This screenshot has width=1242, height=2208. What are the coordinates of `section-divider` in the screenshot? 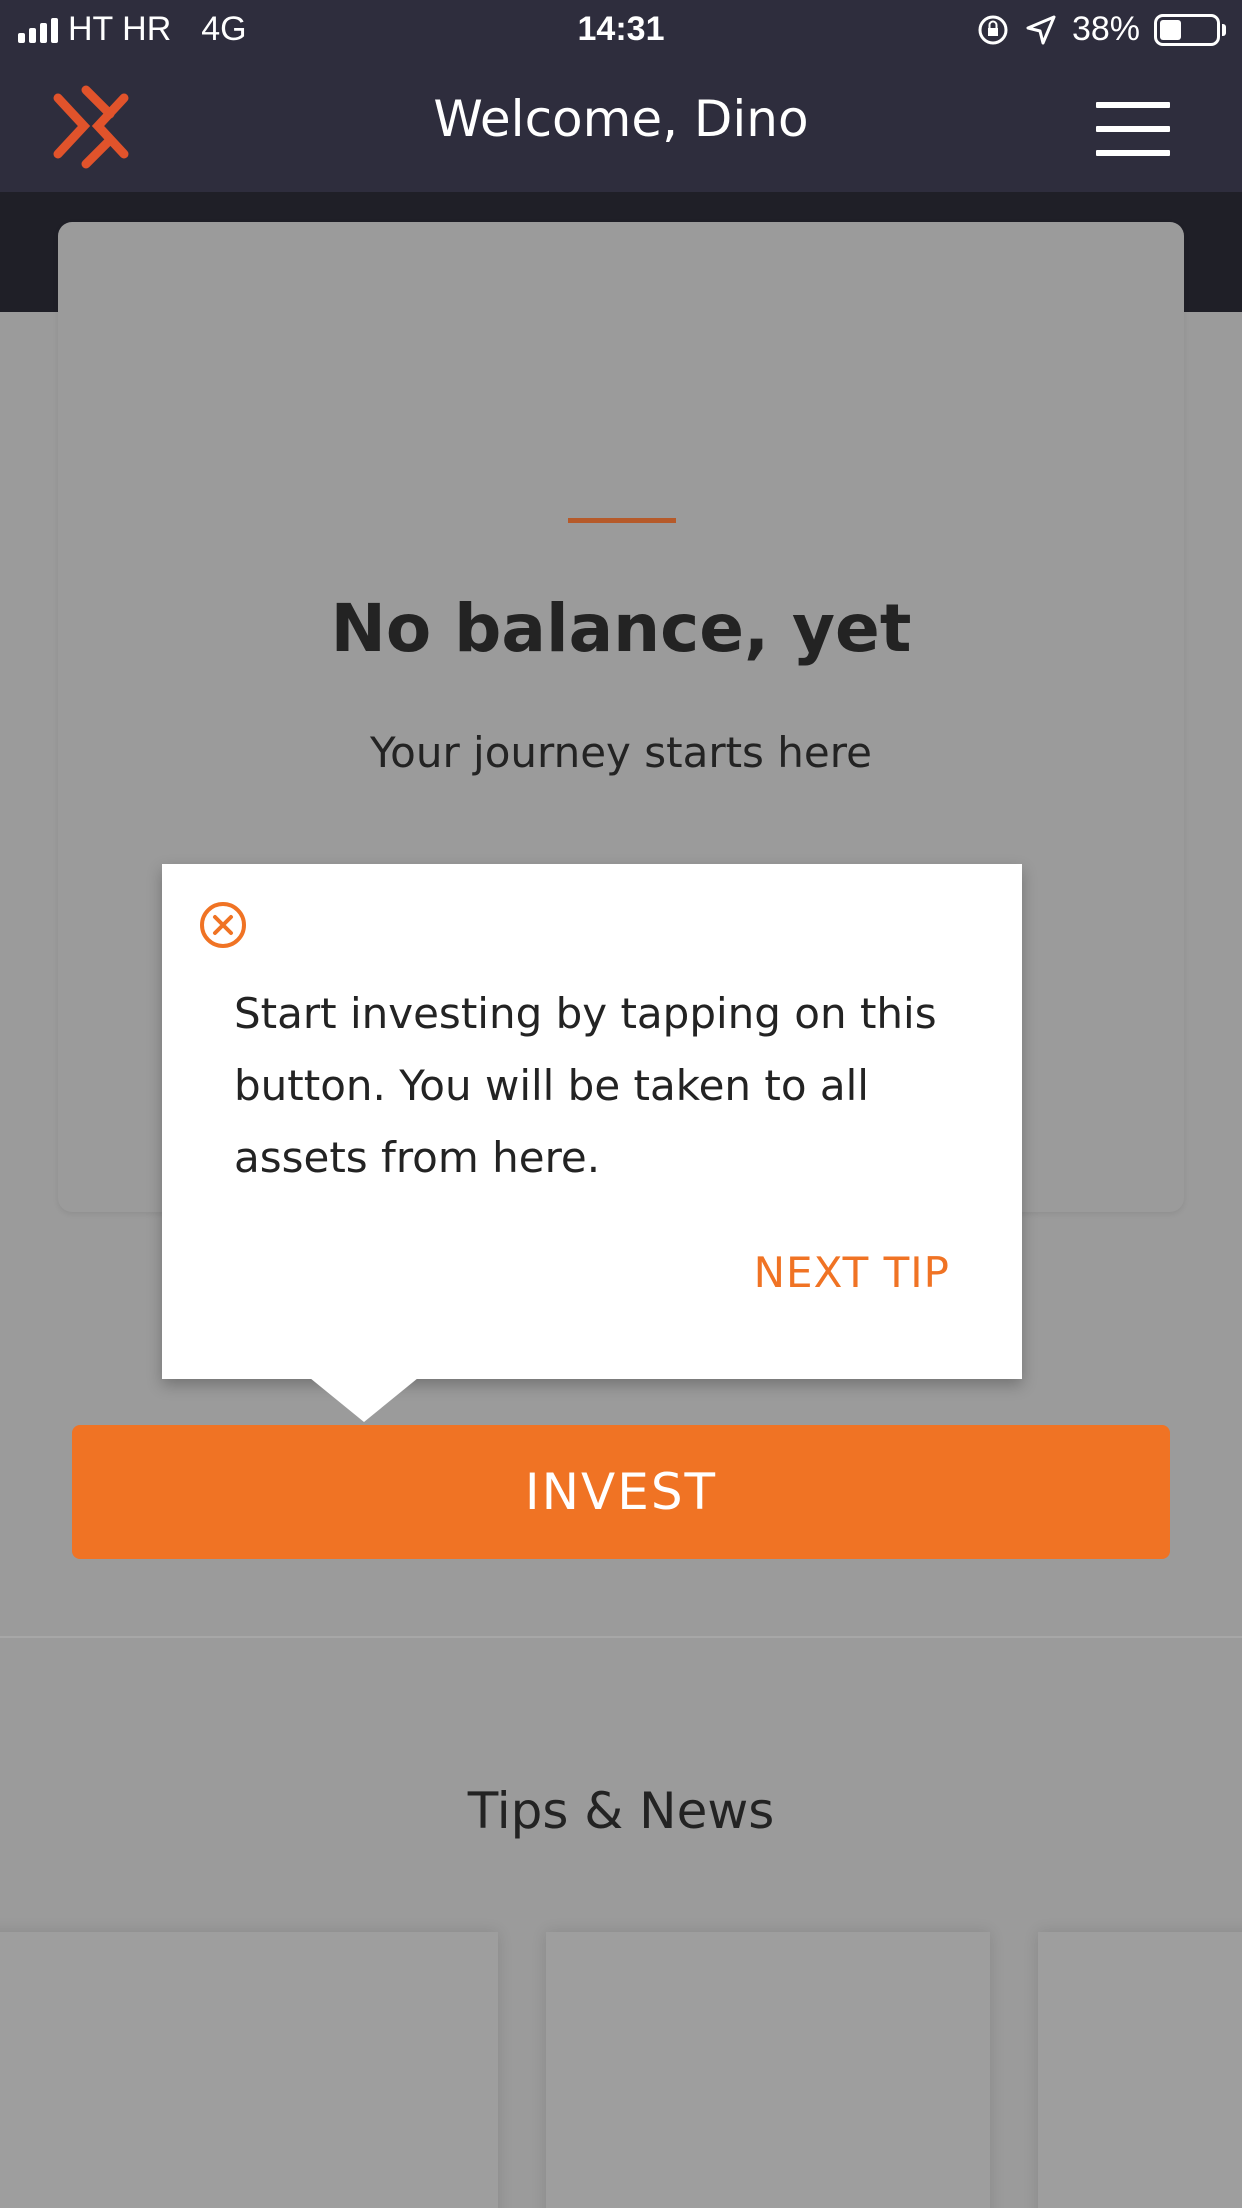 It's located at (621, 1637).